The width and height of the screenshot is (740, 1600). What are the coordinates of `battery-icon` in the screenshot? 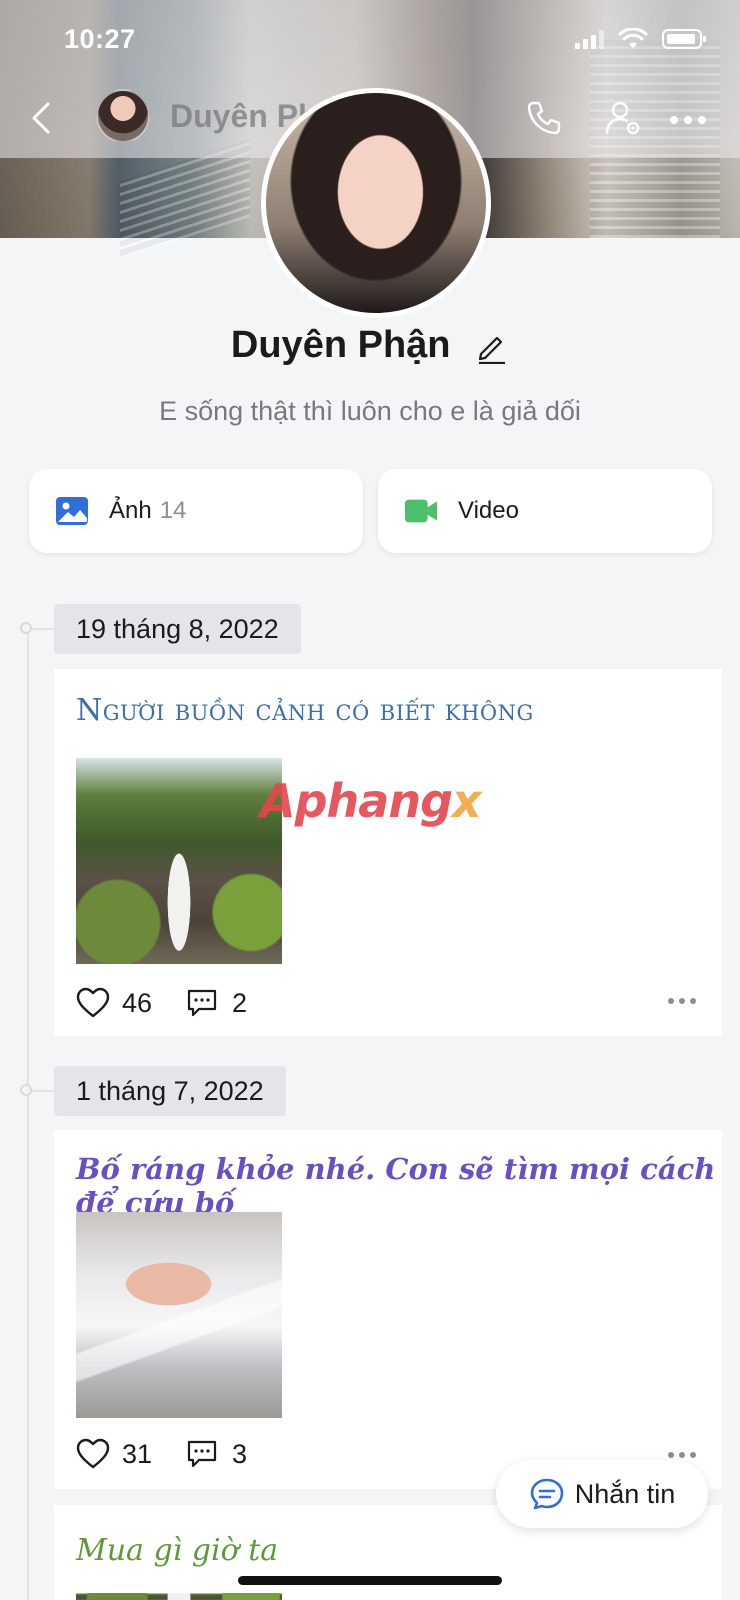 It's located at (684, 39).